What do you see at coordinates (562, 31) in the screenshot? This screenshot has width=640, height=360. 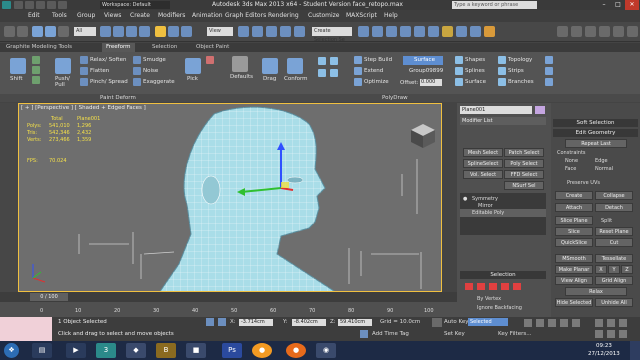 I see `create-panel-icon` at bounding box center [562, 31].